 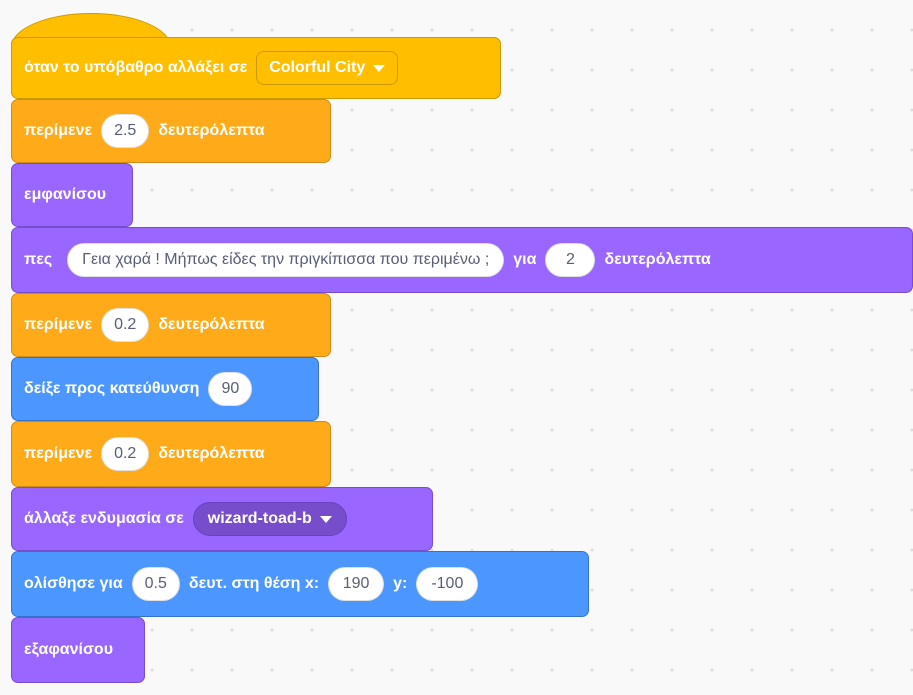 I want to click on switch-costume-block: άλλαξε ενδυμασία σε wizard-toad-b, so click(x=222, y=519).